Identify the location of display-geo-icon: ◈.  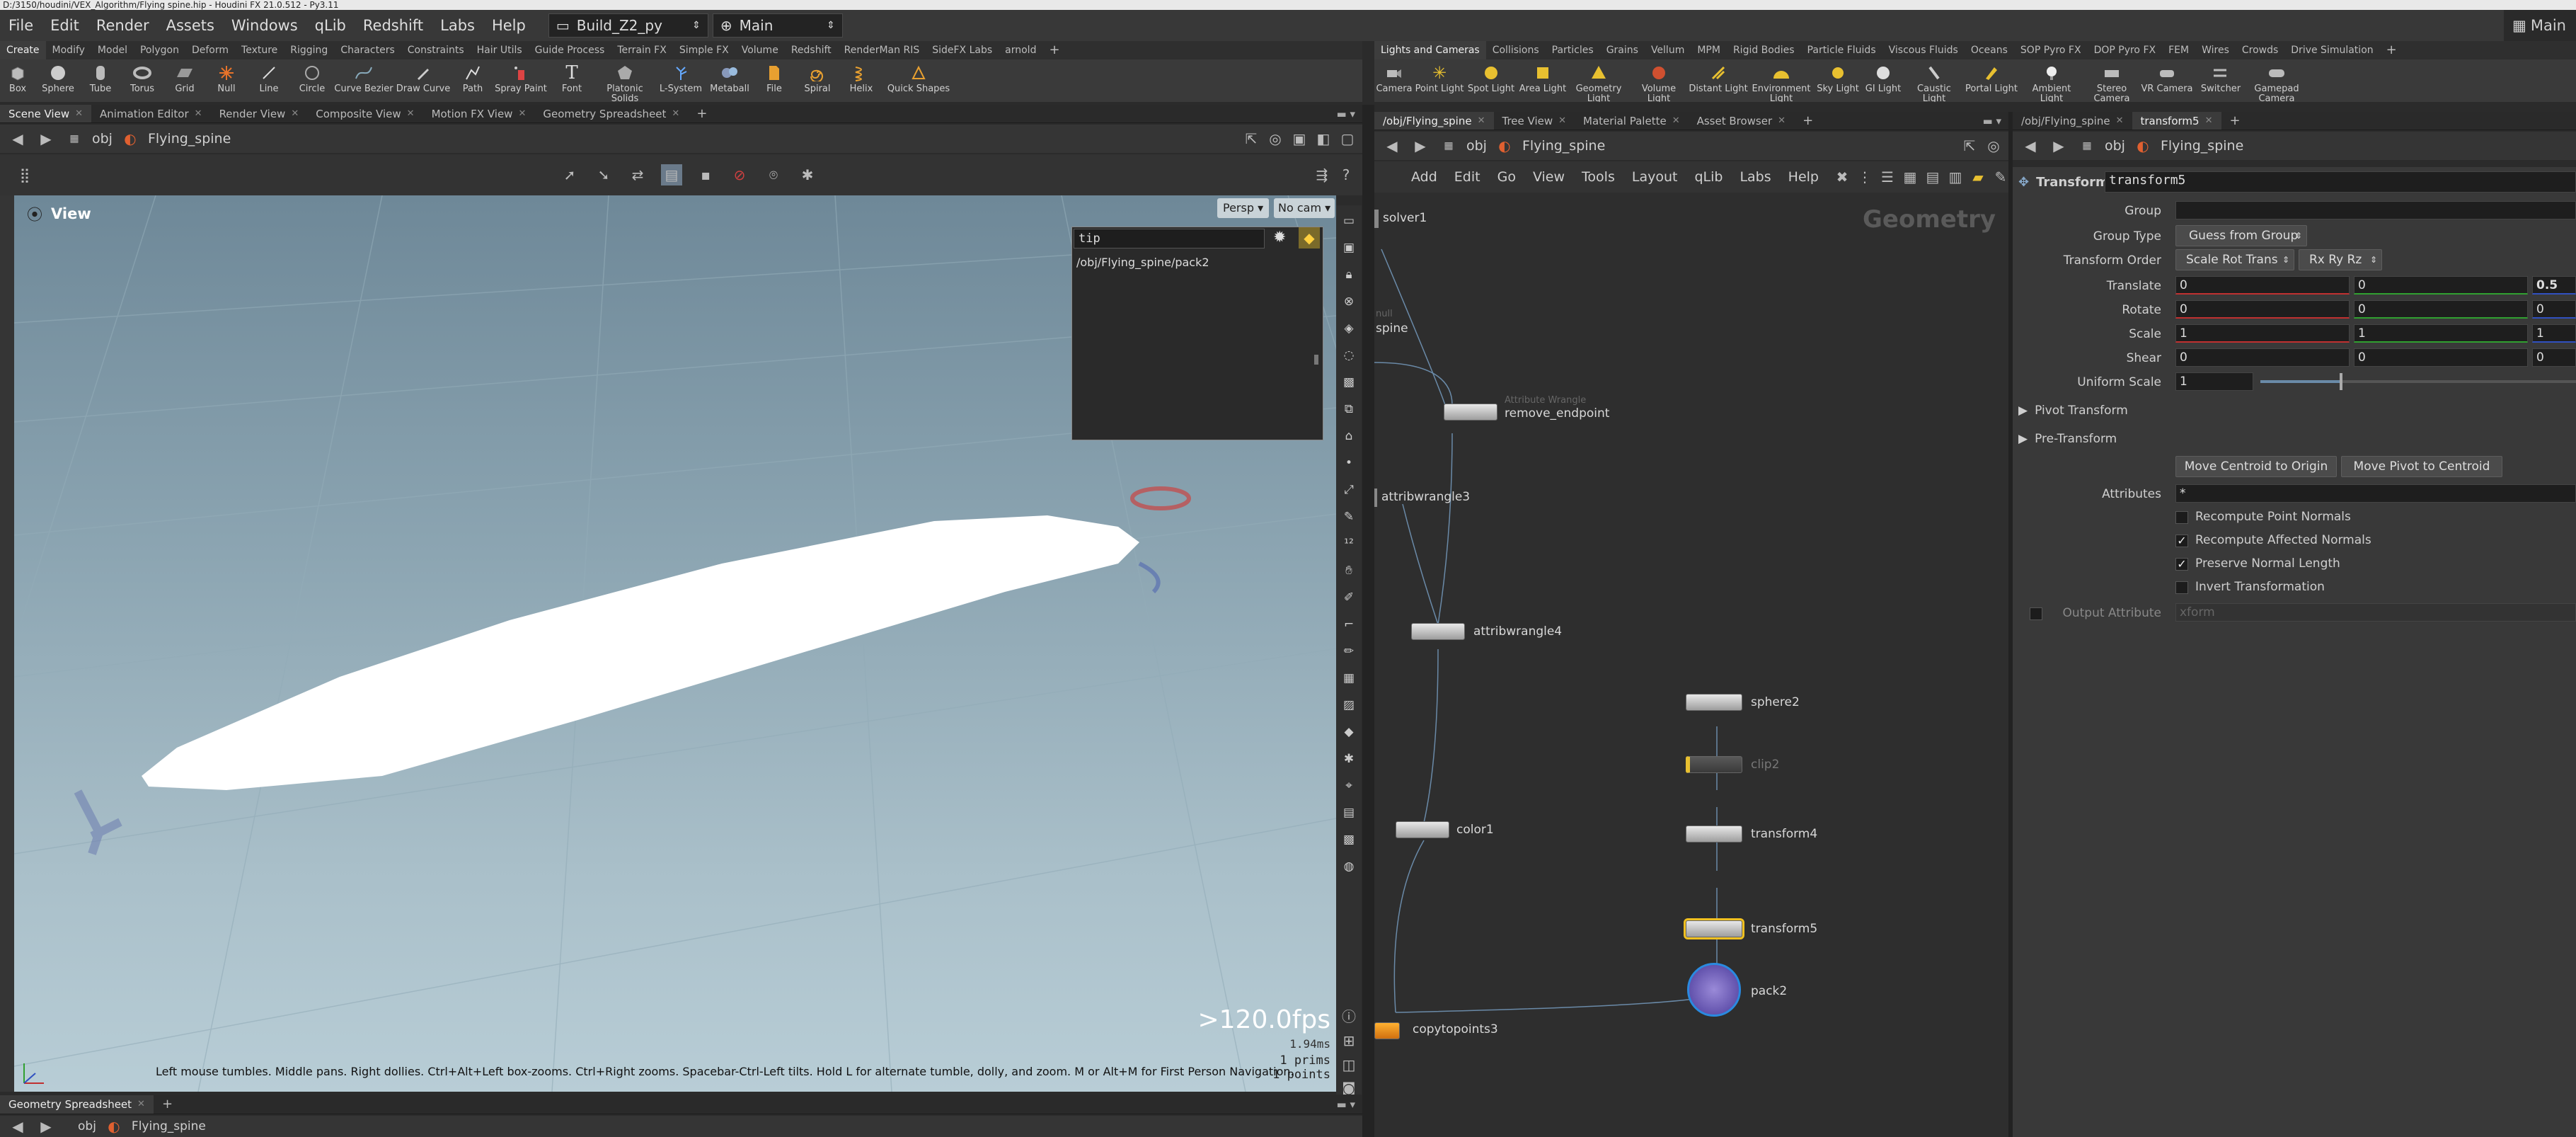
(1349, 329).